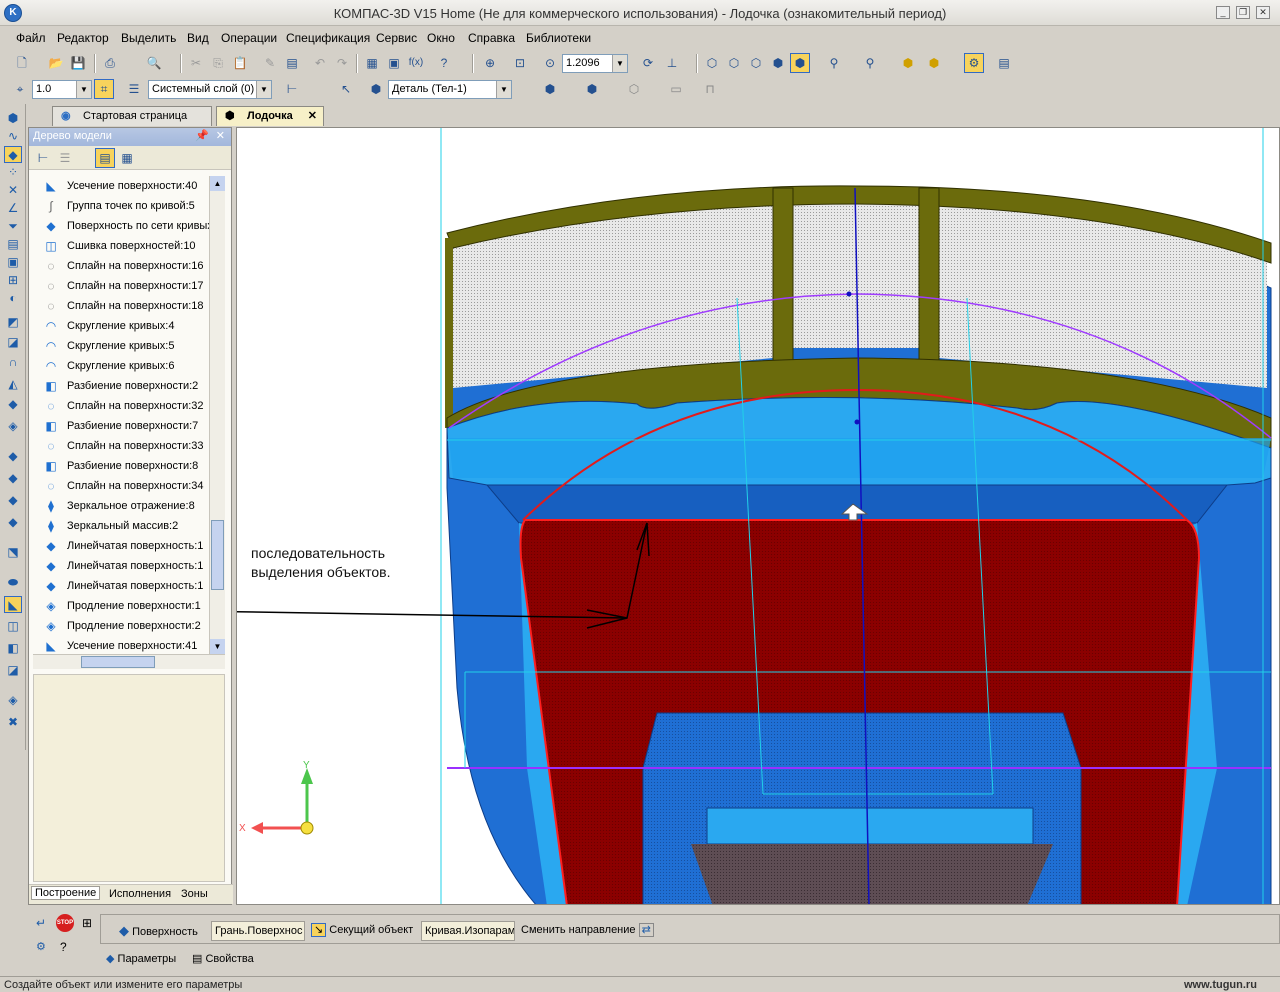 This screenshot has height=992, width=1280. I want to click on arrays-icon: ⊞, so click(13, 280).